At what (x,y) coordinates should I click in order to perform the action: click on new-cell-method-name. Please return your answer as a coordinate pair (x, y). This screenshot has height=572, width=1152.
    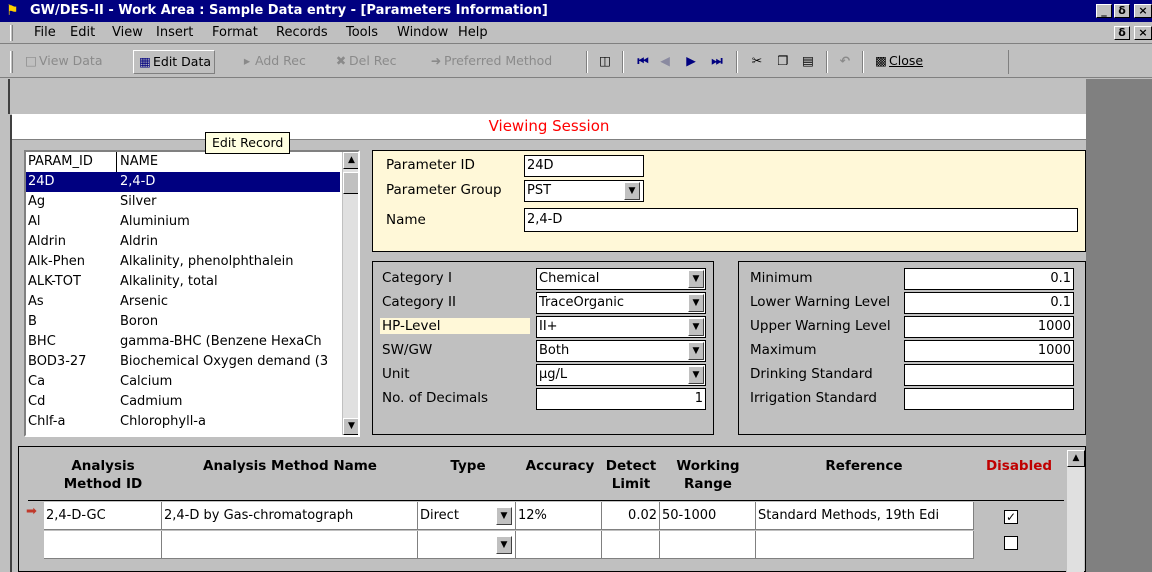
    Looking at the image, I should click on (290, 545).